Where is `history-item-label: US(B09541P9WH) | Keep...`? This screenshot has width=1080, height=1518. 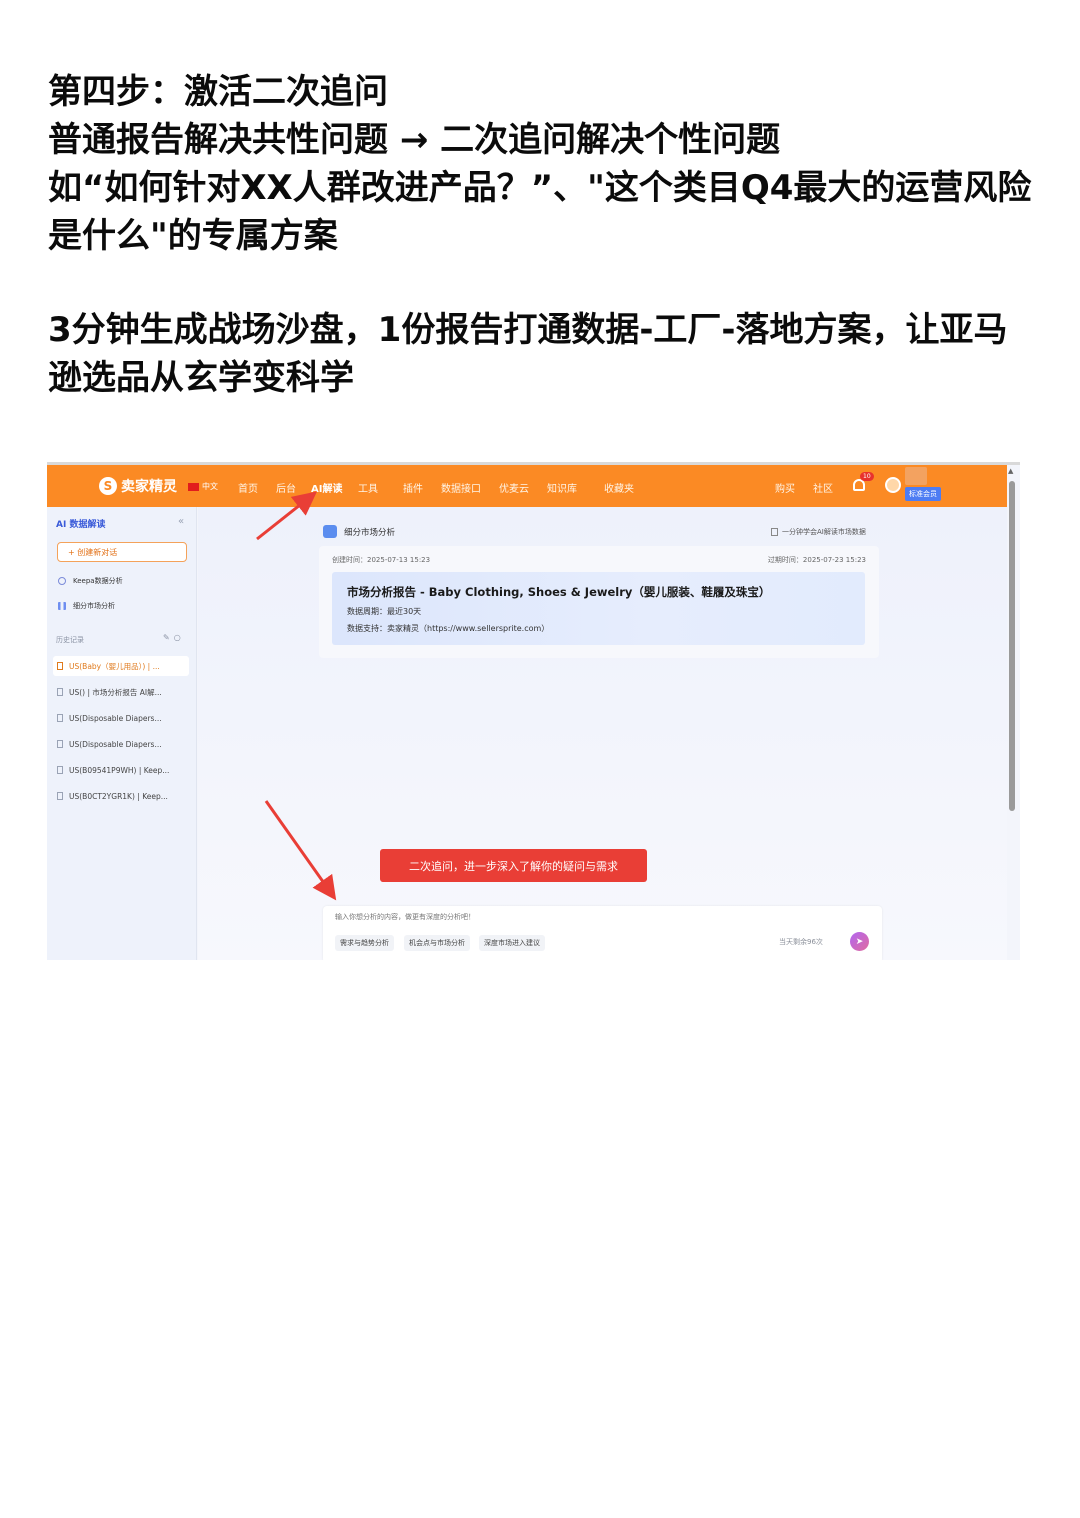
history-item-label: US(B09541P9WH) | Keep... is located at coordinates (119, 770).